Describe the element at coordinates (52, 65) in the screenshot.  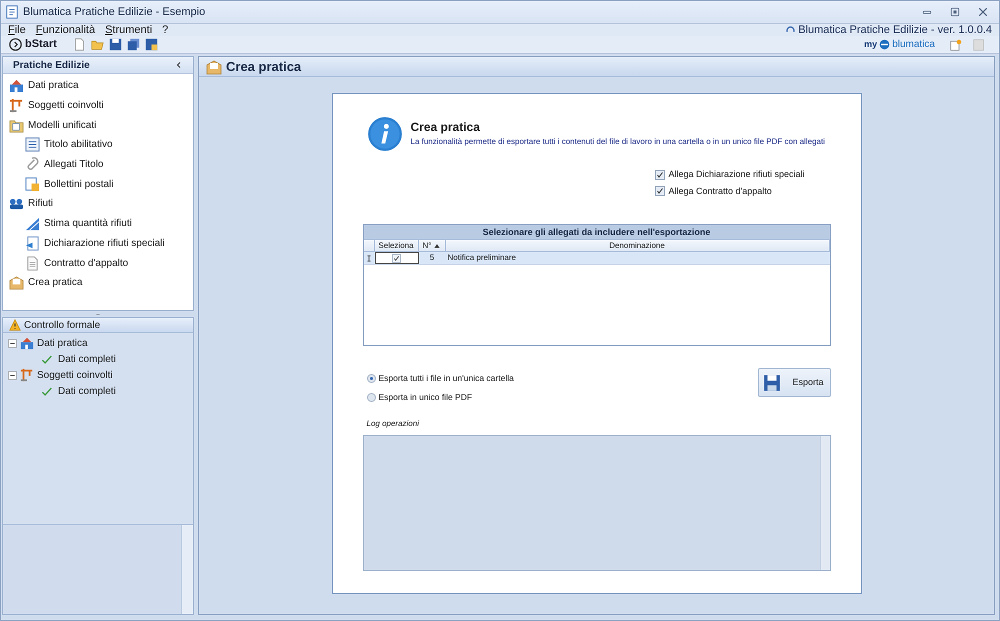
I see `panel-title: Pratiche Edilizie` at that location.